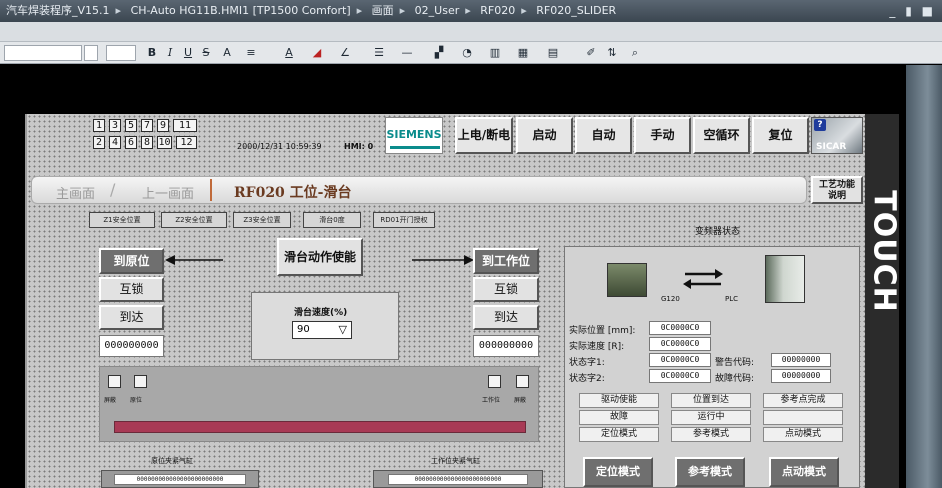 This screenshot has height=488, width=942. Describe the element at coordinates (506, 346) in the screenshot. I see `work-value-field: 000000000` at that location.